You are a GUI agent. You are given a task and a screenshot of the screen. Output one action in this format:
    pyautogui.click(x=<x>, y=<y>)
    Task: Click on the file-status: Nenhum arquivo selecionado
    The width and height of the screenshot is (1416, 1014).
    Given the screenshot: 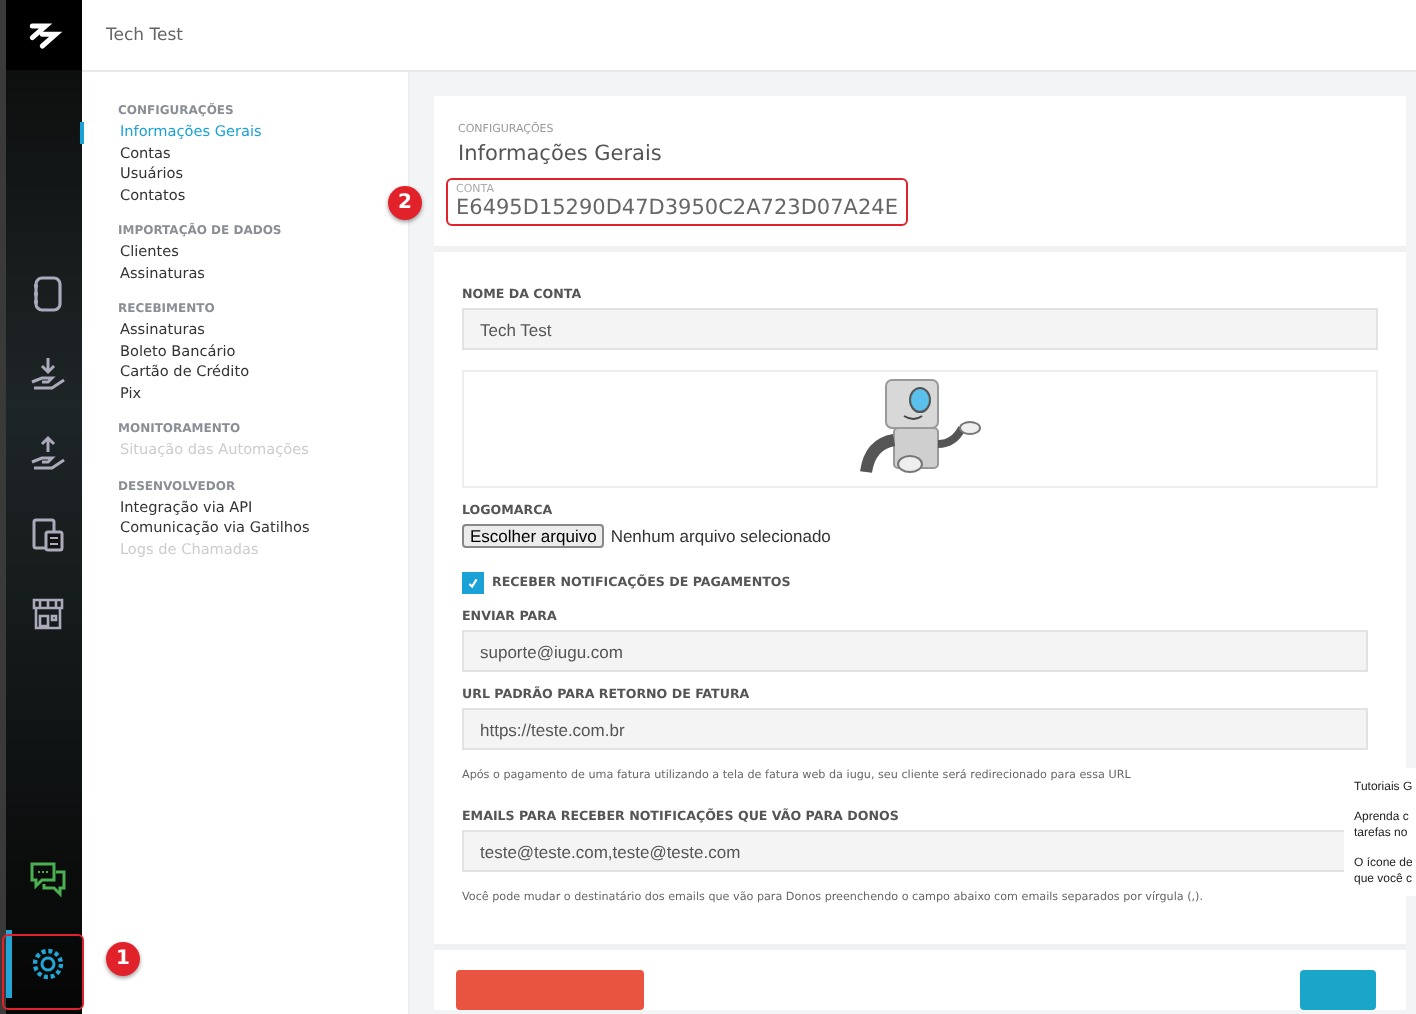 What is the action you would take?
    pyautogui.click(x=720, y=536)
    